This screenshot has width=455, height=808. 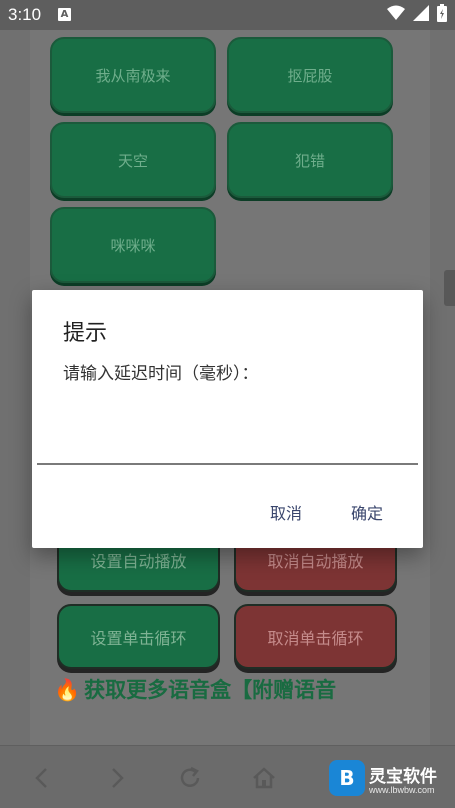 I want to click on sound-button-label: 犯错, so click(x=309, y=160).